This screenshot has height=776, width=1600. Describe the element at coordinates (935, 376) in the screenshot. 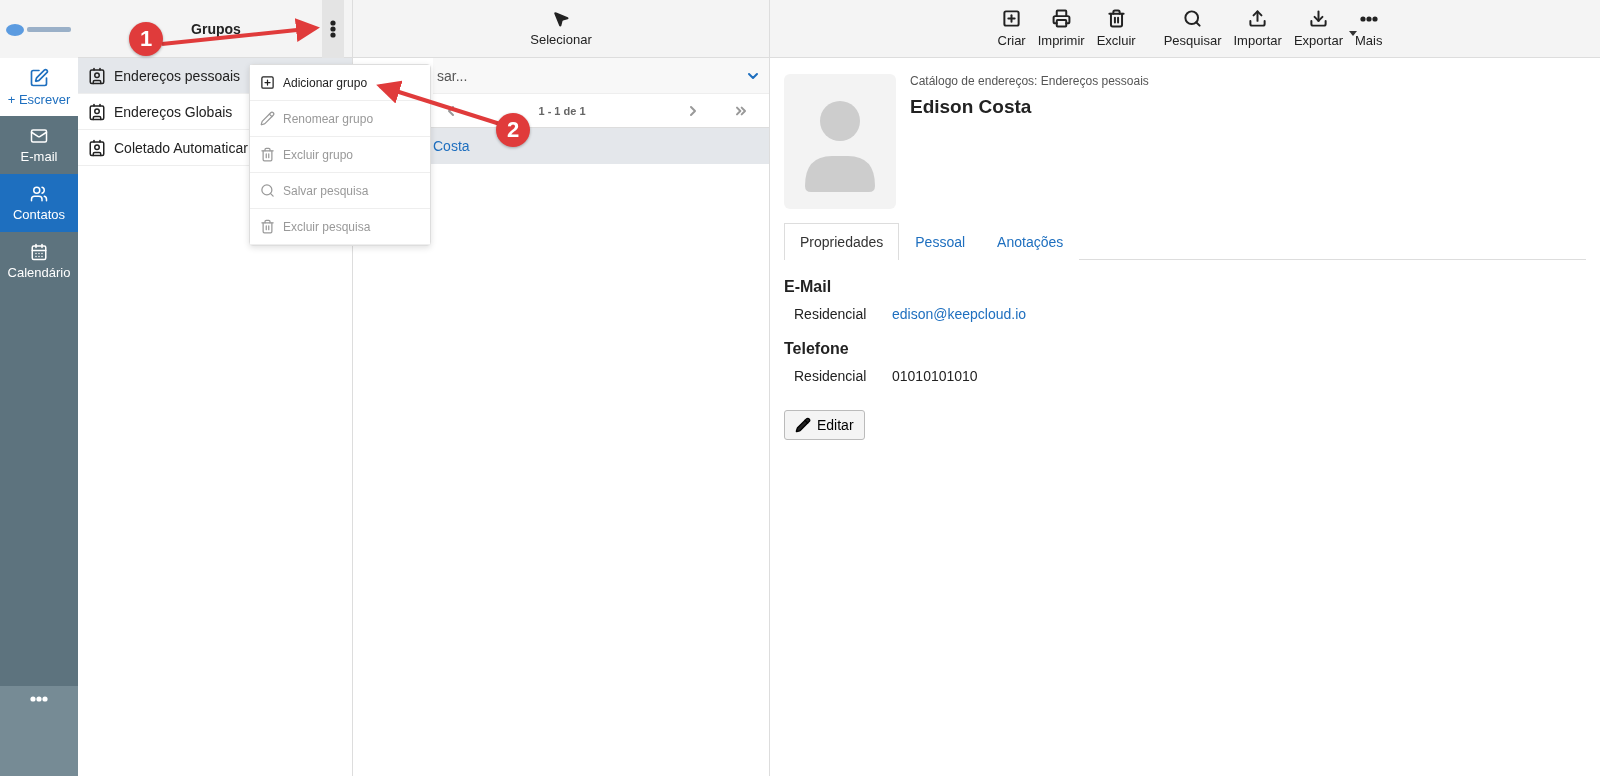

I see `field-value: 01010101010` at that location.